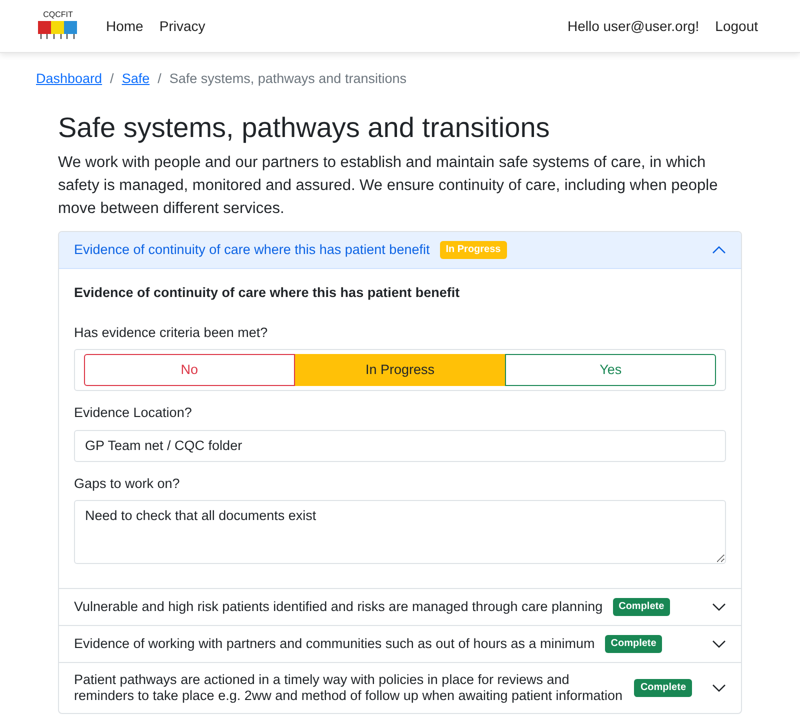 The height and width of the screenshot is (721, 800). I want to click on breadcrumb-link: Dashboard, so click(69, 79).